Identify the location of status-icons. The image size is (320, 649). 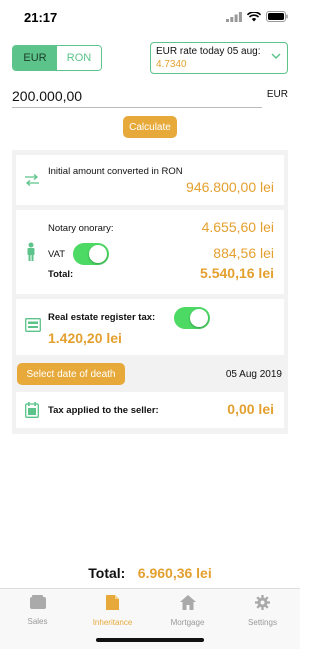
(257, 16).